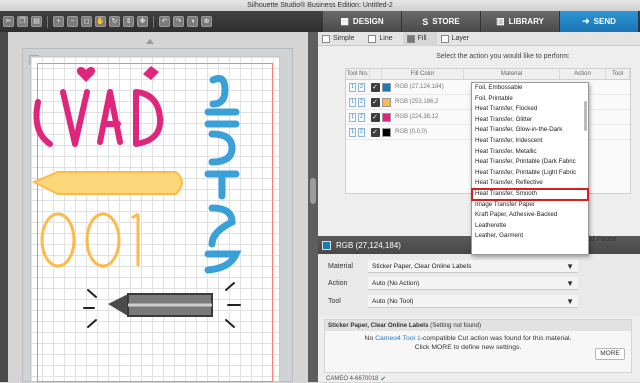  What do you see at coordinates (530, 226) in the screenshot?
I see `material-option: Leatherette` at bounding box center [530, 226].